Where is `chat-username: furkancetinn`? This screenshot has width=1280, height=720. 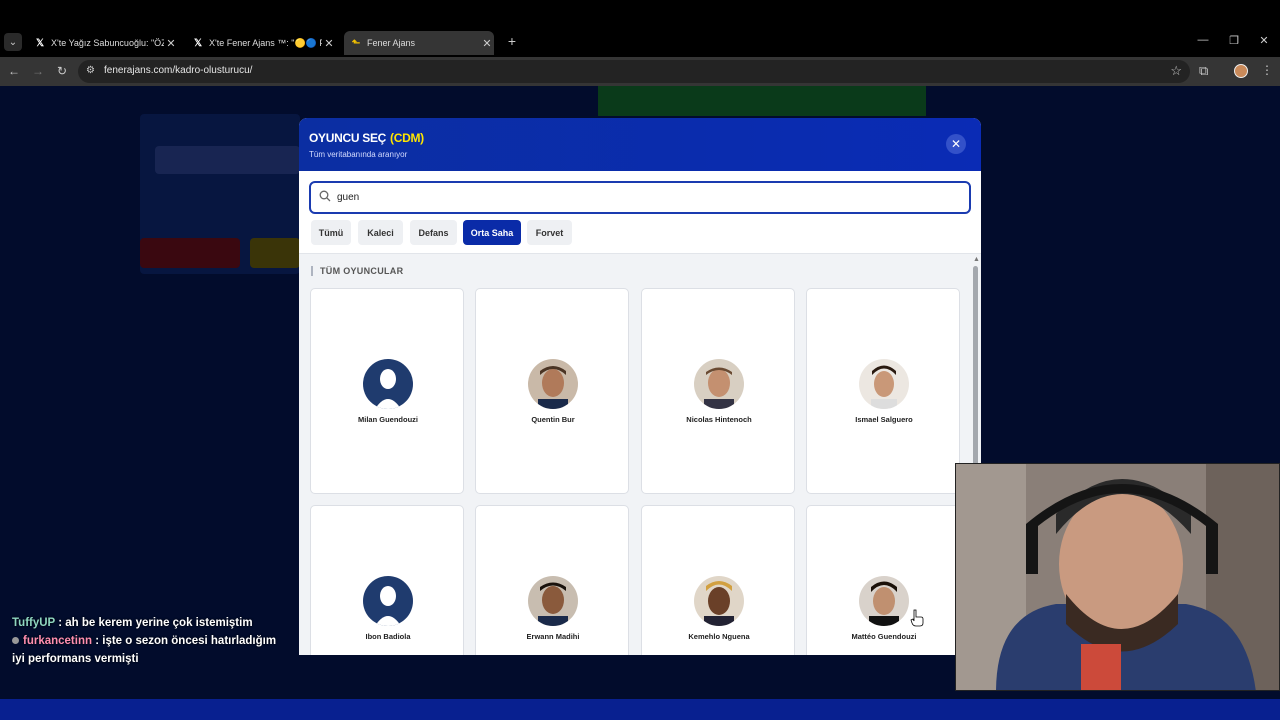 chat-username: furkancetinn is located at coordinates (58, 641).